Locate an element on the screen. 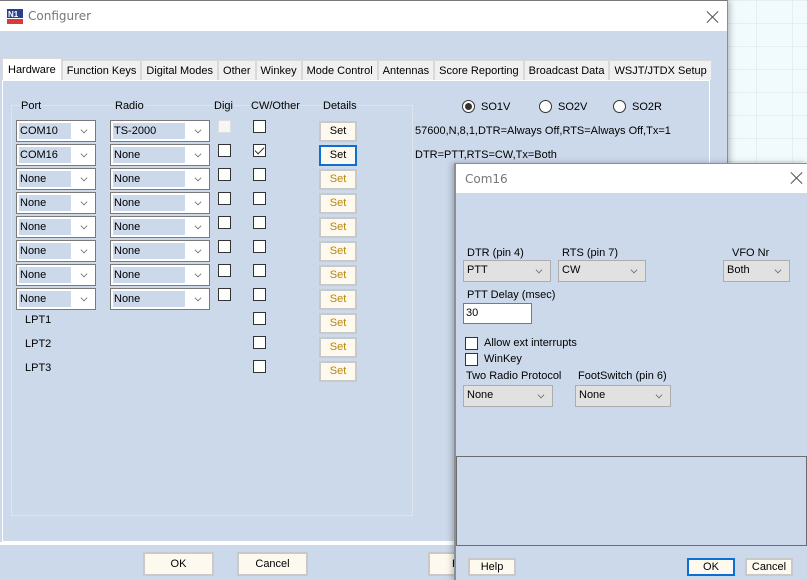 This screenshot has height=580, width=807. vfo-value: Both is located at coordinates (738, 270).